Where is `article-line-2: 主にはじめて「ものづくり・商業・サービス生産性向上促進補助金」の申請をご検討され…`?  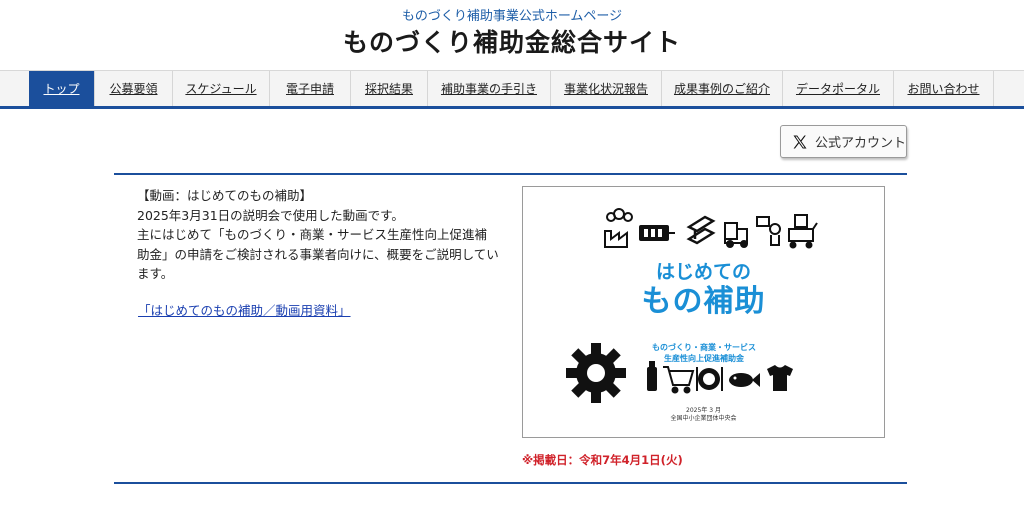 article-line-2: 主にはじめて「ものづくり・商業・サービス生産性向上促進補助金」の申請をご検討され… is located at coordinates (318, 254).